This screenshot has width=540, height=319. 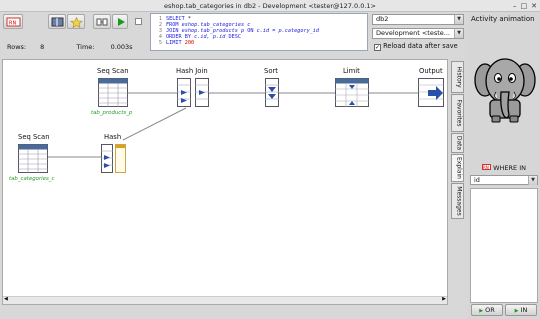 What do you see at coordinates (189, 43) in the screenshot?
I see `sql-token: 200` at bounding box center [189, 43].